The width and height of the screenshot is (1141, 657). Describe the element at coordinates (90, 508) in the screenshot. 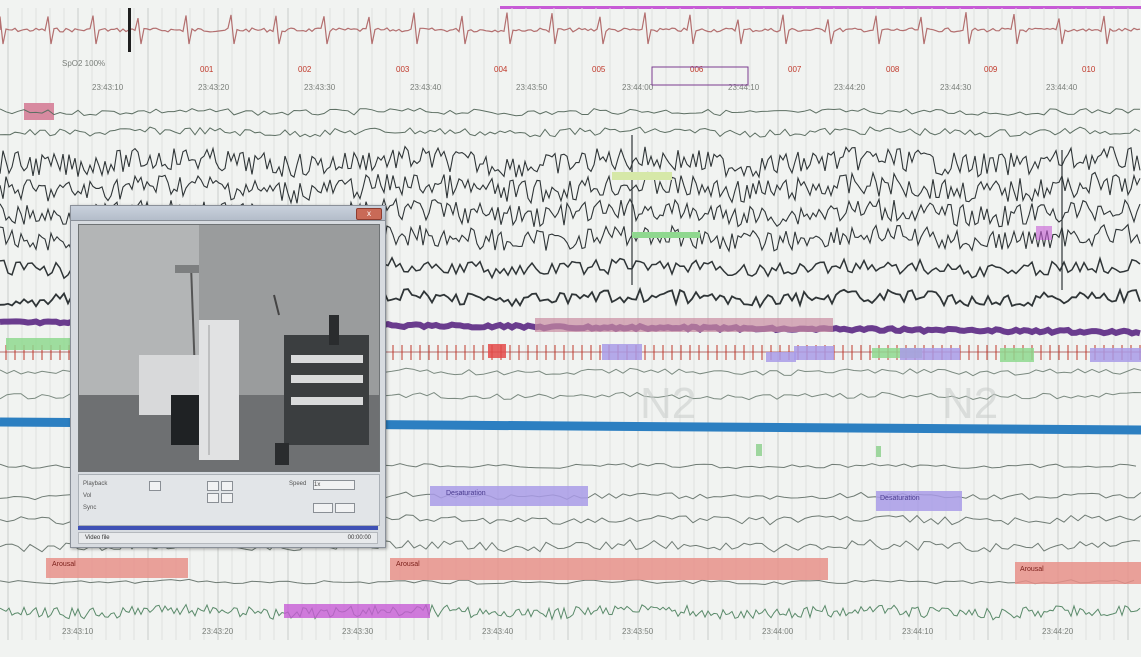

I see `sync-label: Sync` at that location.